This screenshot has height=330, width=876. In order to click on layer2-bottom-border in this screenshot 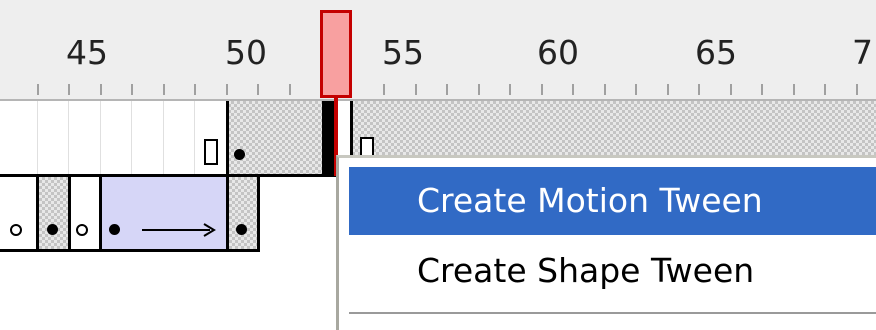, I will do `click(130, 250)`.